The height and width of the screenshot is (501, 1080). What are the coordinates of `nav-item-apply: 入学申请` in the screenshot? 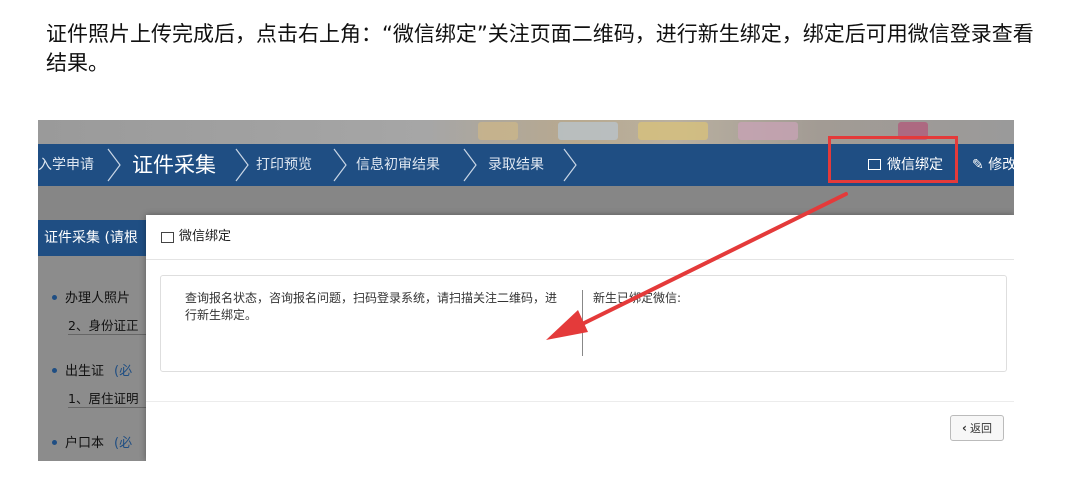 It's located at (66, 165).